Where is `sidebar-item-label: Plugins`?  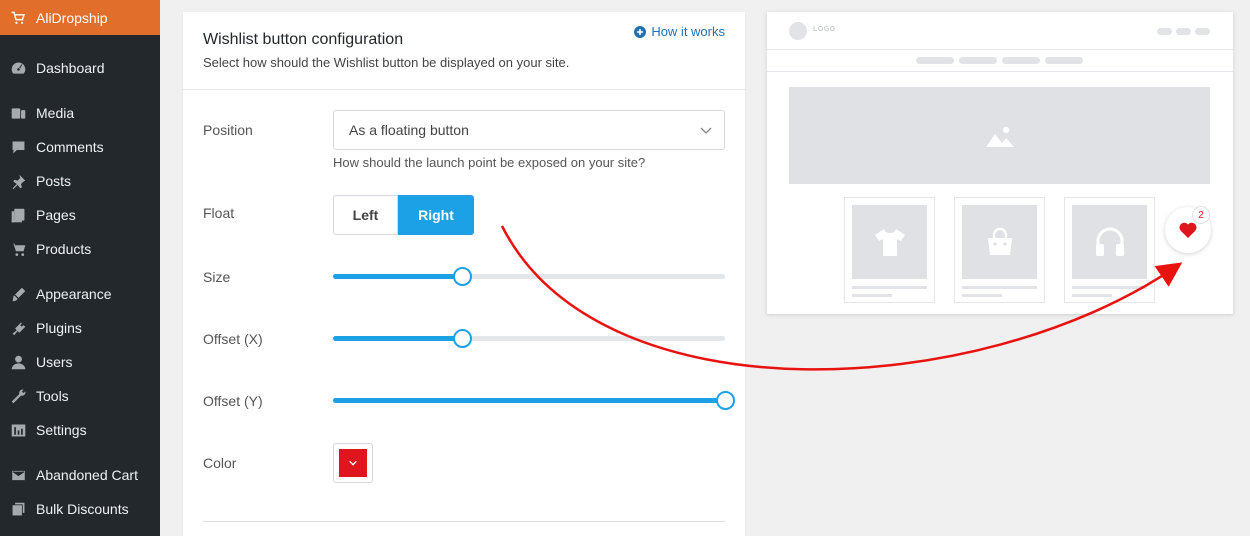
sidebar-item-label: Plugins is located at coordinates (59, 328).